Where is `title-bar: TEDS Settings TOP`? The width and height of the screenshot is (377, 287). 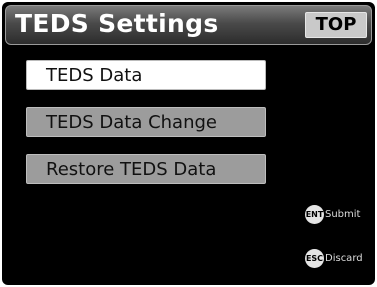 title-bar: TEDS Settings TOP is located at coordinates (188, 25).